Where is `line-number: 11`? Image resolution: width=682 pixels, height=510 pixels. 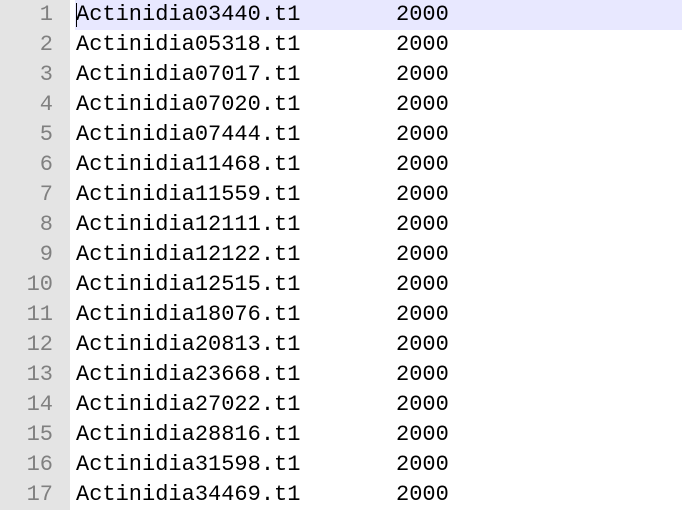 line-number: 11 is located at coordinates (39, 314).